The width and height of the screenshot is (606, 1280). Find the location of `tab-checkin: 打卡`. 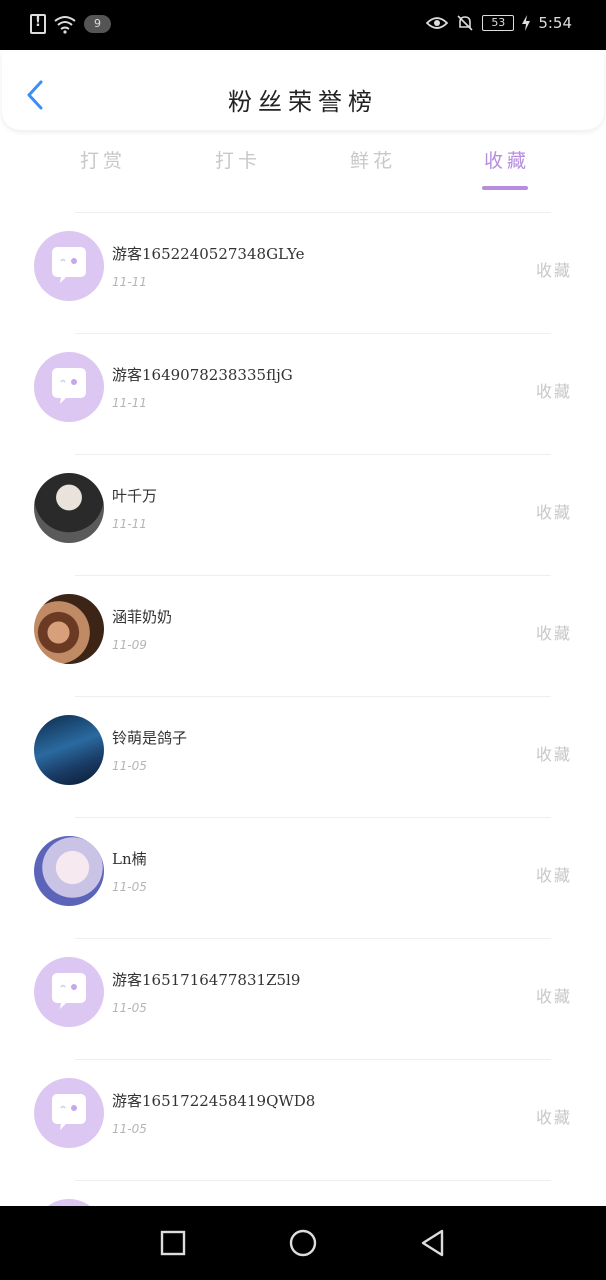

tab-checkin: 打卡 is located at coordinates (238, 159).